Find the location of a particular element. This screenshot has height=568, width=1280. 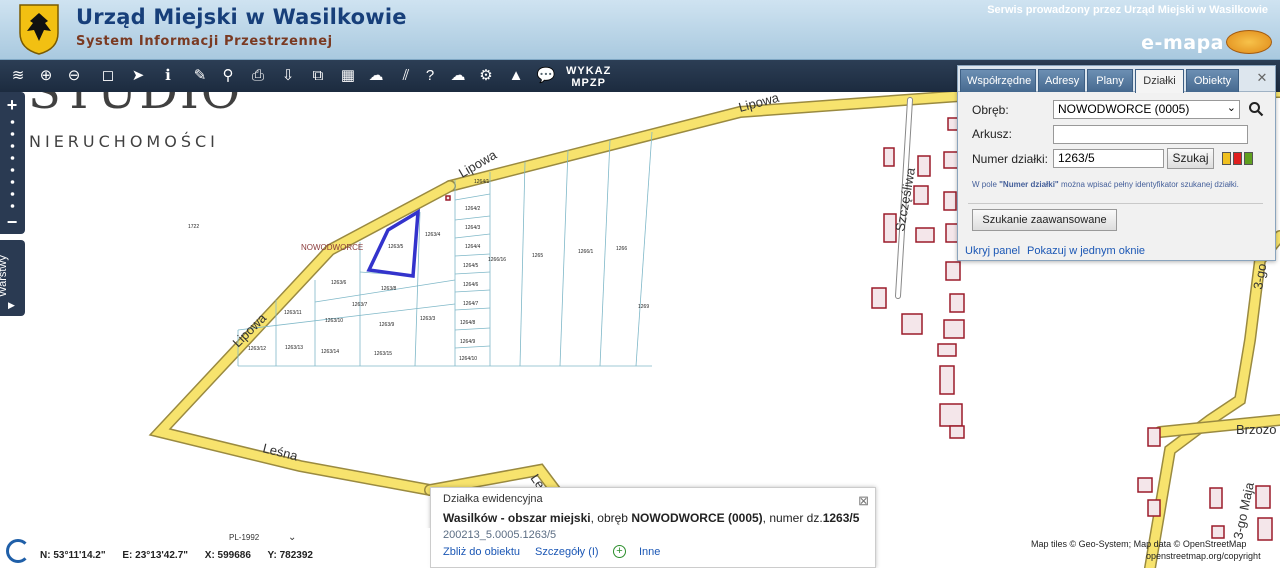

search-icon is located at coordinates (1256, 109).